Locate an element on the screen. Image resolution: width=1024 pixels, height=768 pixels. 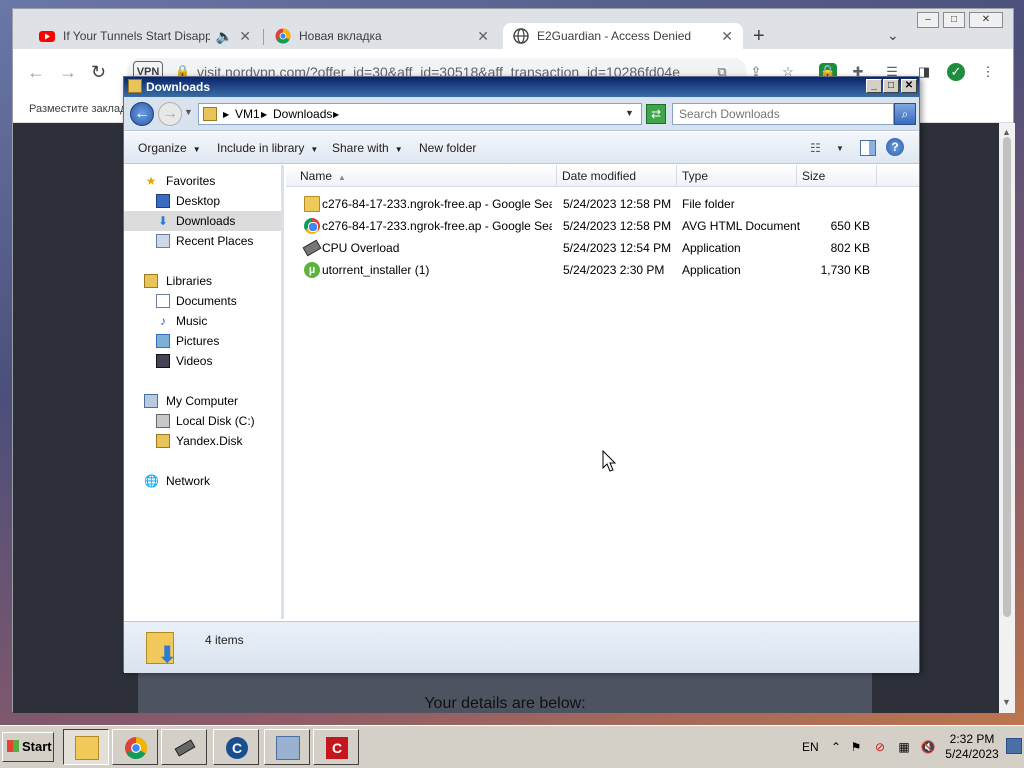
taskbar-cpu-overload is located at coordinates (184, 747).